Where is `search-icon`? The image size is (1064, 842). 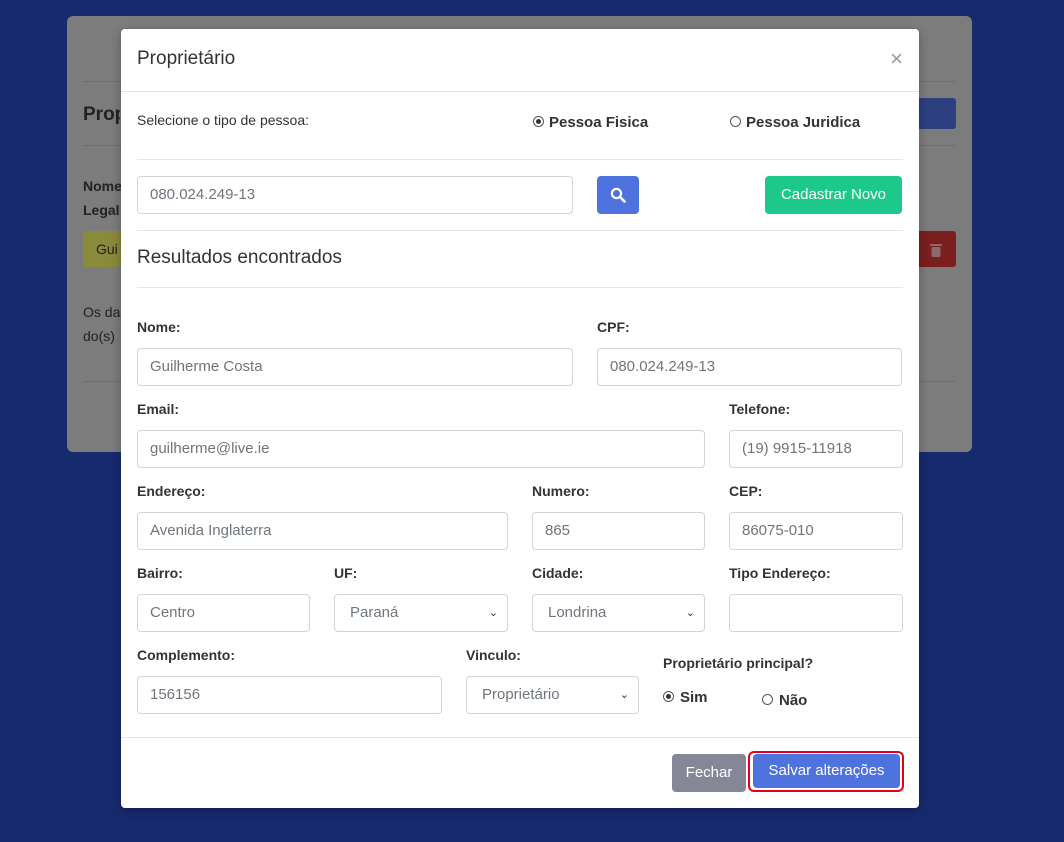
search-icon is located at coordinates (618, 195).